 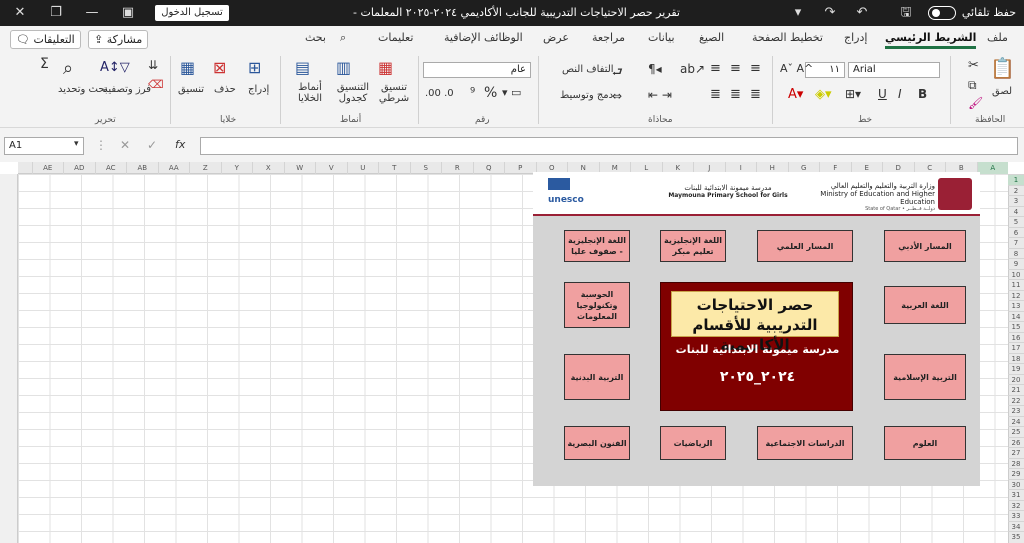 I want to click on row-header: 19, so click(x=1016, y=368).